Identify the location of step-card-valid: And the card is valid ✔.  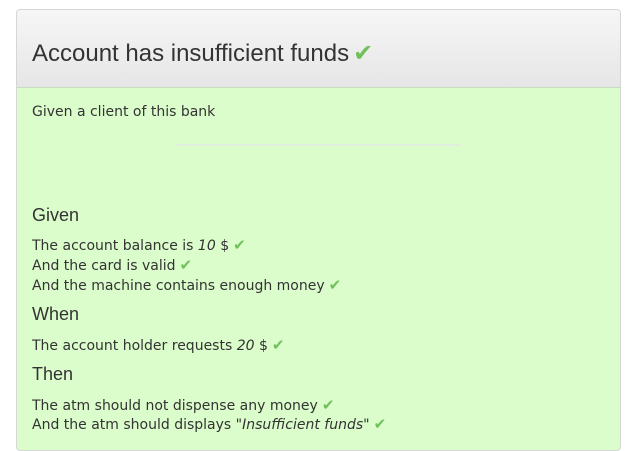
(112, 265).